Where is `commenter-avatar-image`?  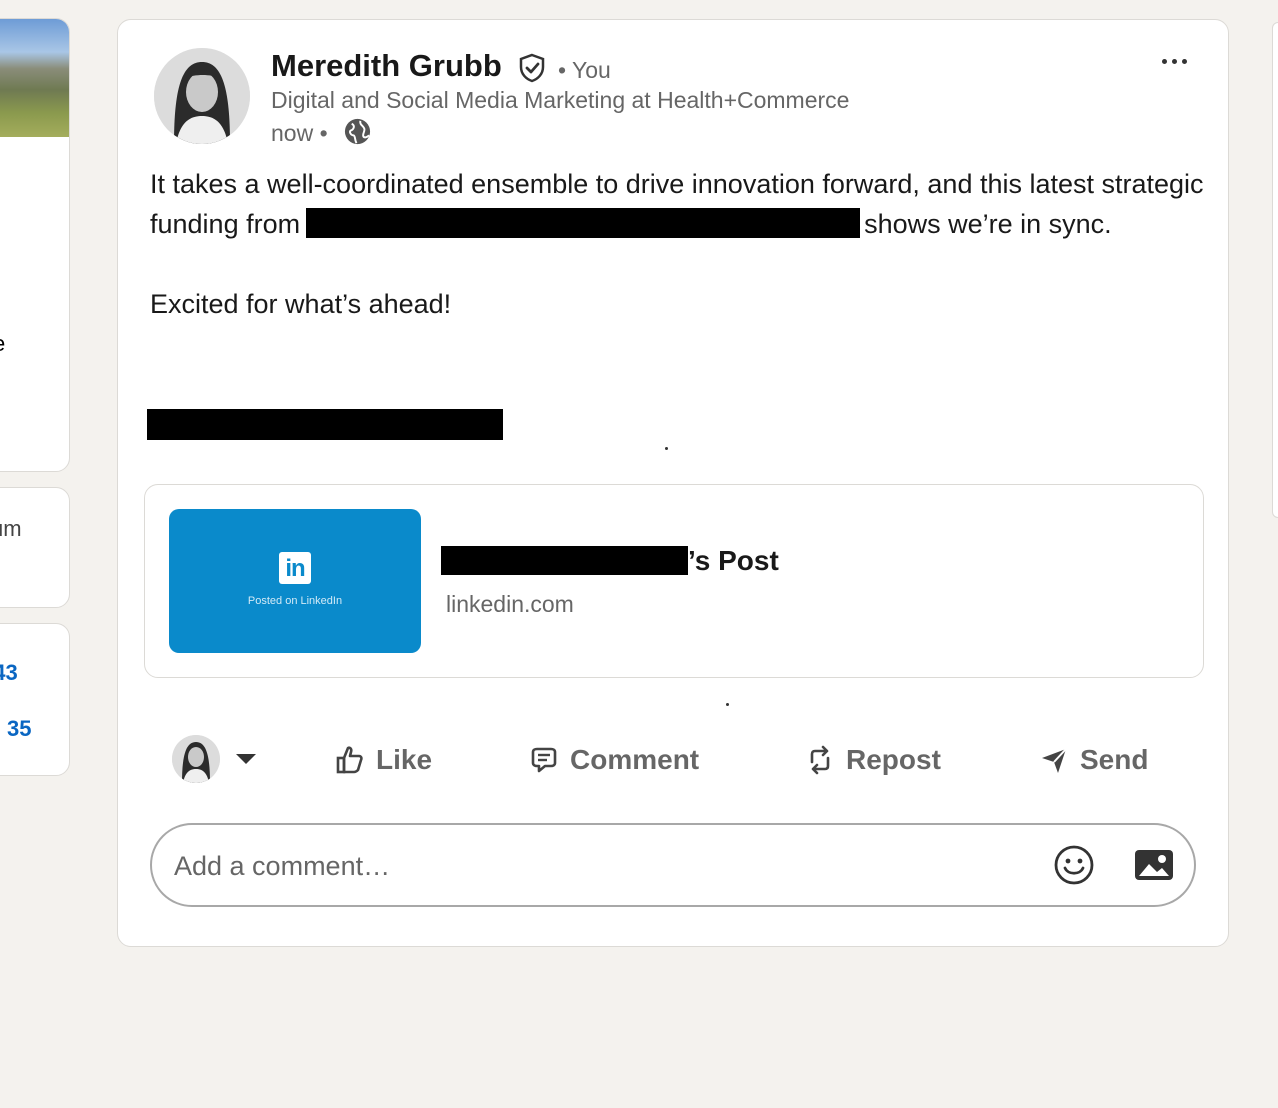 commenter-avatar-image is located at coordinates (196, 759).